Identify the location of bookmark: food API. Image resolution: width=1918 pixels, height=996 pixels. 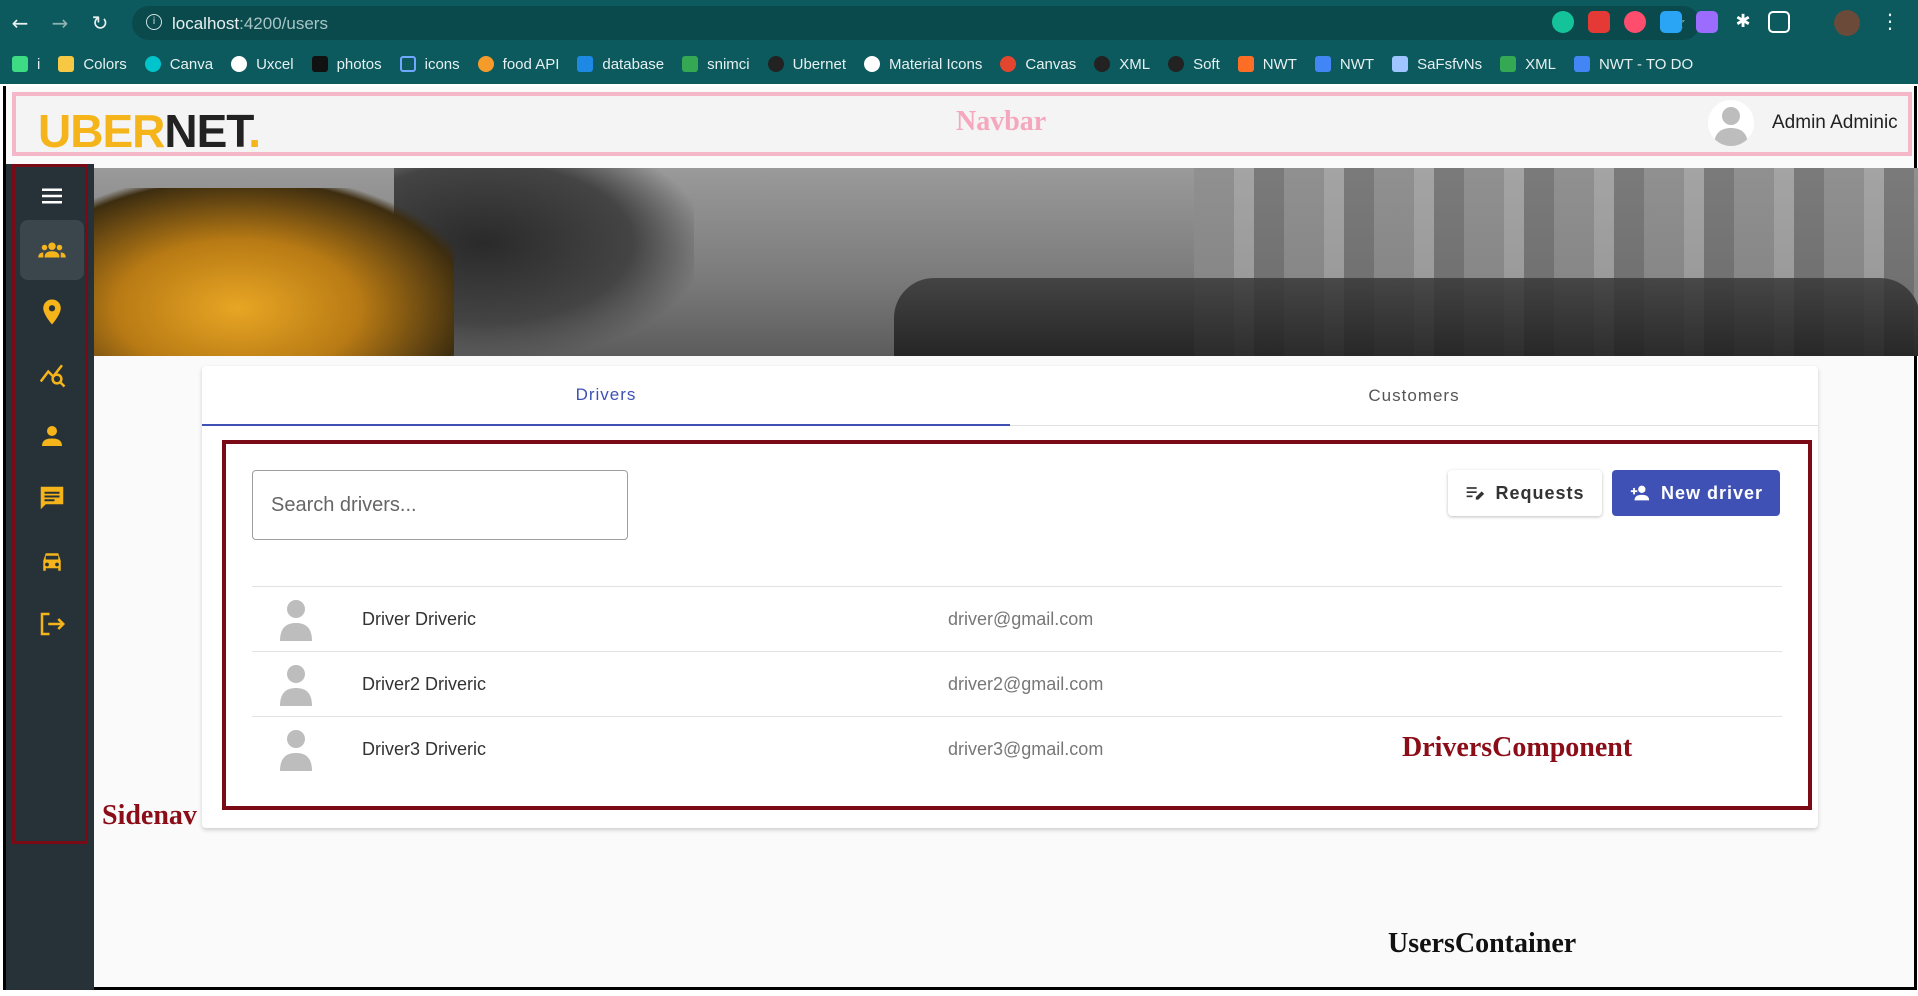
(518, 64).